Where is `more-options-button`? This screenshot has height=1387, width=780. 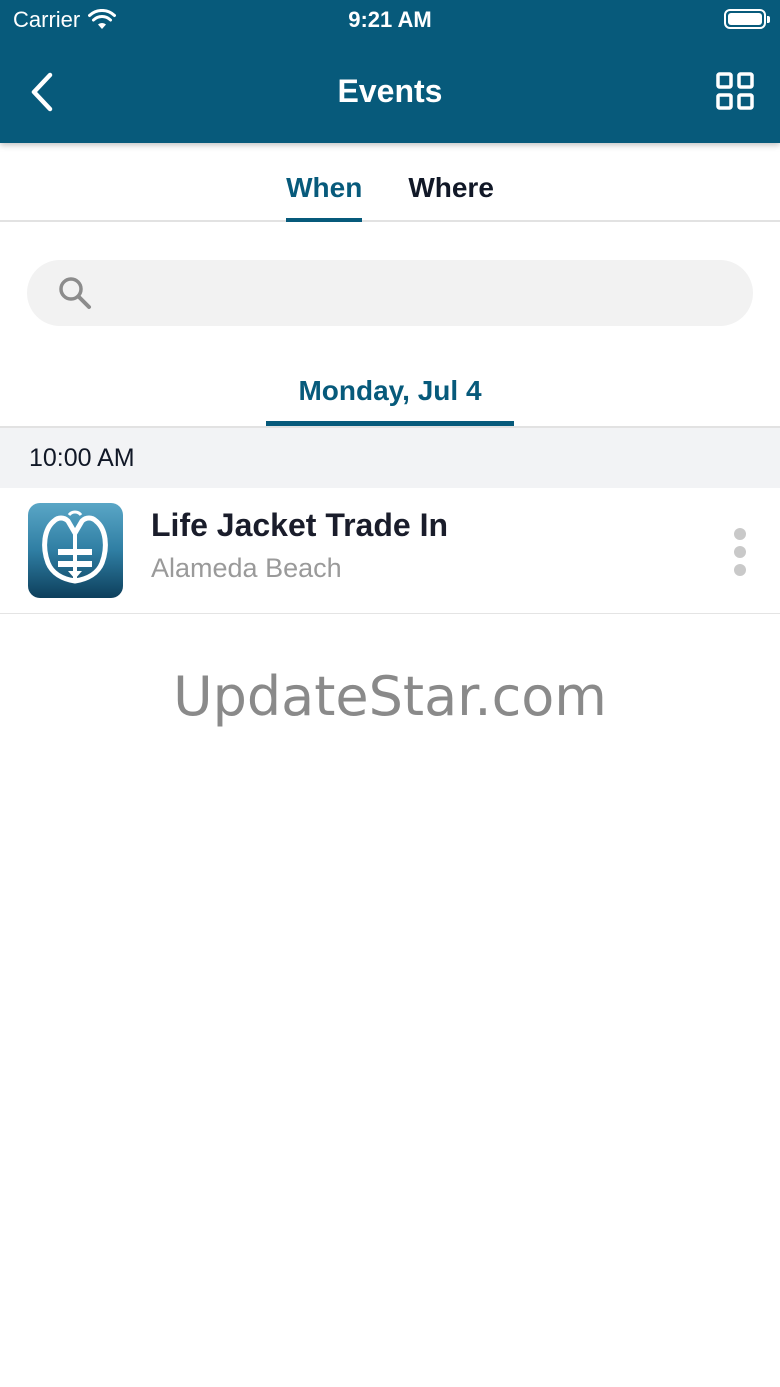 more-options-button is located at coordinates (740, 552).